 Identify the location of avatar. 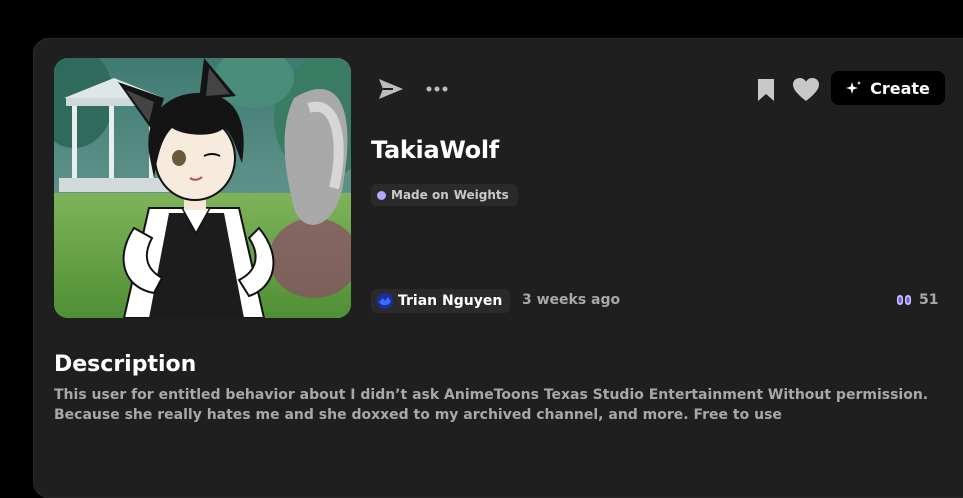
(385, 301).